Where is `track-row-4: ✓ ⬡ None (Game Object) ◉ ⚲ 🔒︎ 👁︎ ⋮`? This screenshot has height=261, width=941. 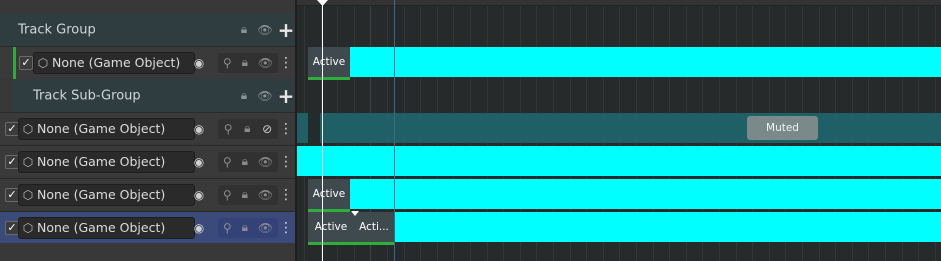 track-row-4: ✓ ⬡ None (Game Object) ◉ ⚲ 🔒︎ 👁︎ ⋮ is located at coordinates (147, 194).